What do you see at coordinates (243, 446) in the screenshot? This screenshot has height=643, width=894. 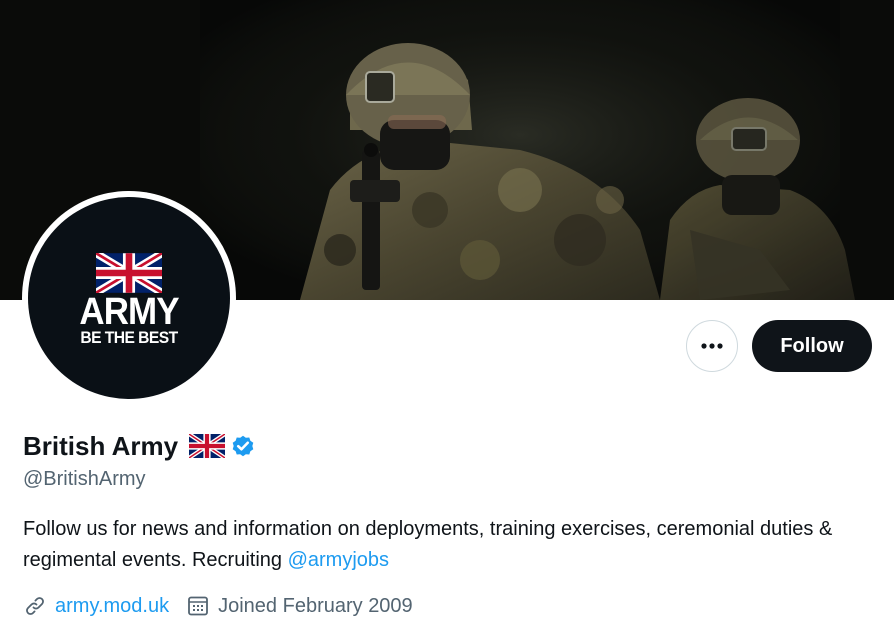 I see `verified-badge-icon` at bounding box center [243, 446].